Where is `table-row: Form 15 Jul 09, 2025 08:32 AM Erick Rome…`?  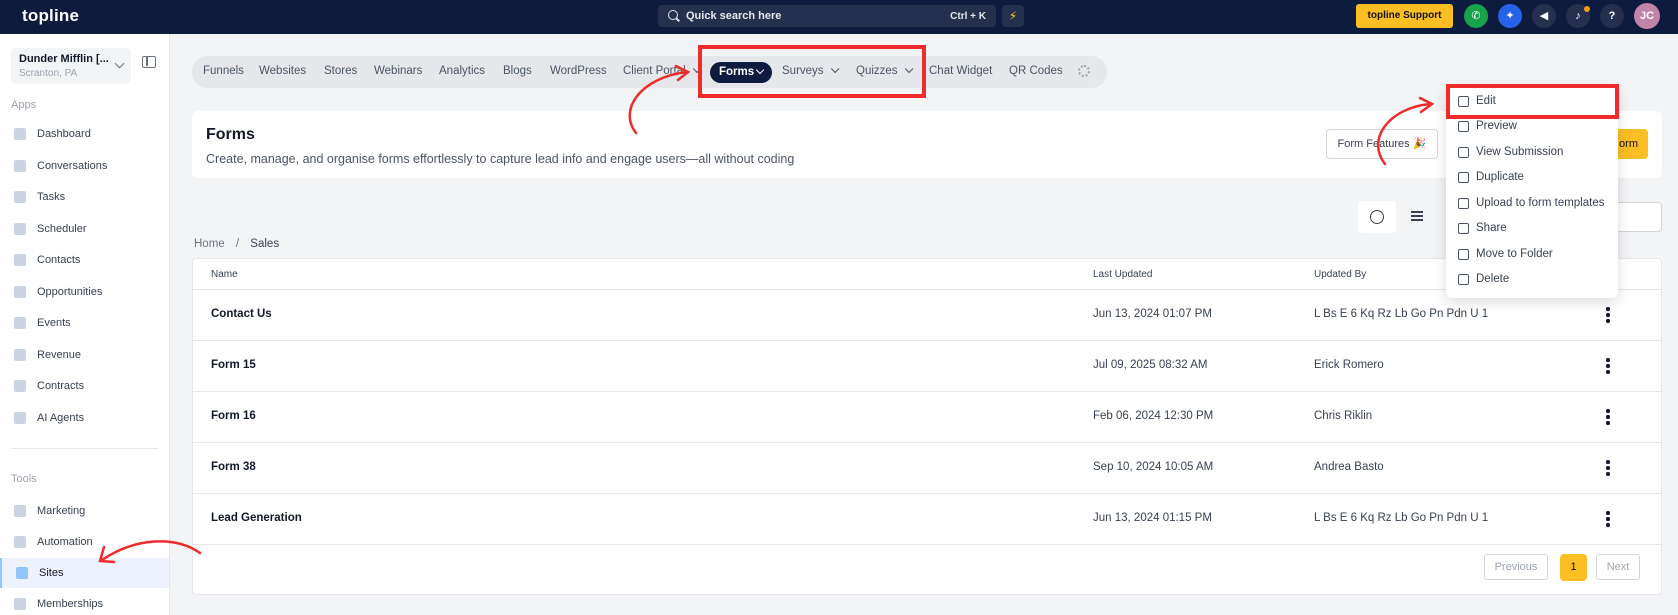 table-row: Form 15 Jul 09, 2025 08:32 AM Erick Rome… is located at coordinates (927, 366).